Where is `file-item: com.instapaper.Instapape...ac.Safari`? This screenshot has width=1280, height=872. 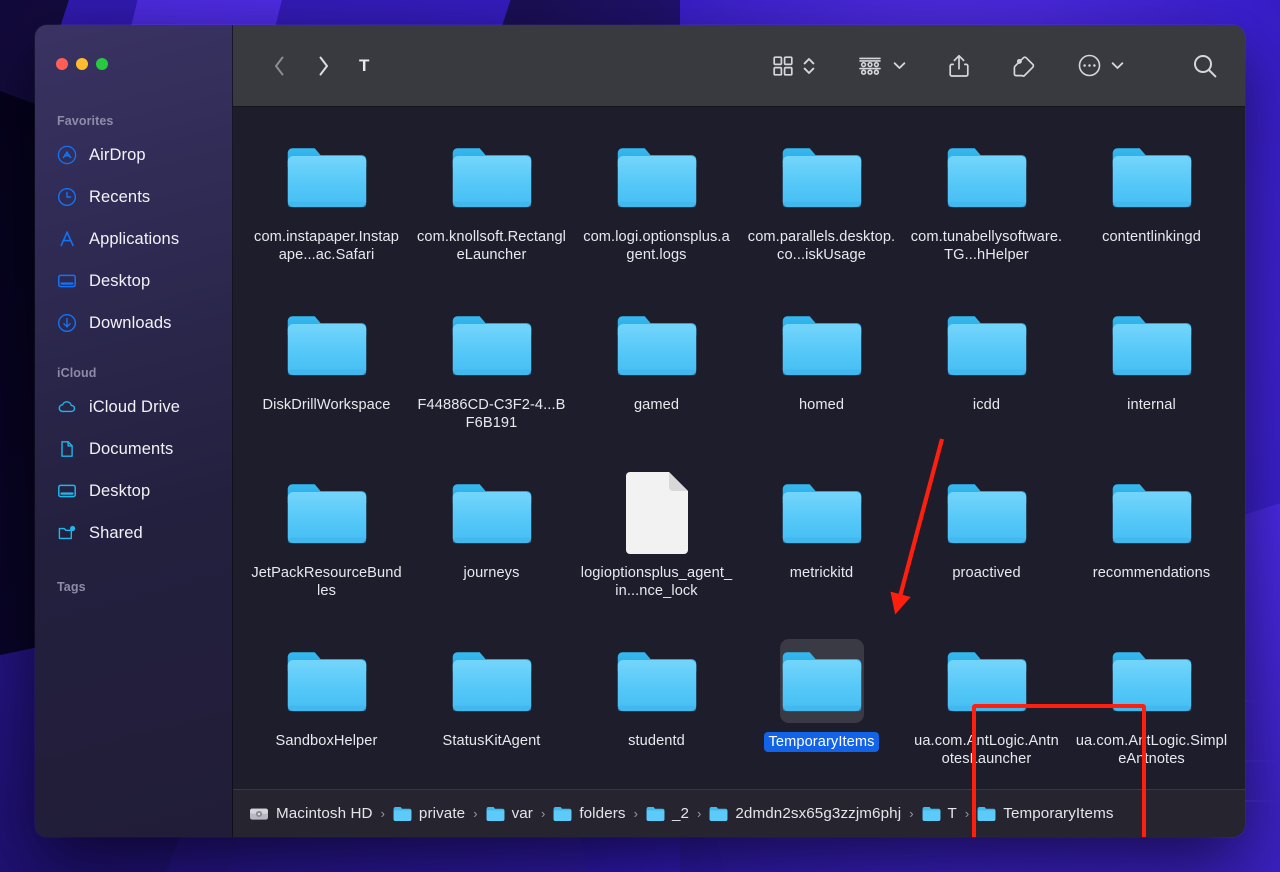 file-item: com.instapaper.Instapape...ac.Safari is located at coordinates (326, 213).